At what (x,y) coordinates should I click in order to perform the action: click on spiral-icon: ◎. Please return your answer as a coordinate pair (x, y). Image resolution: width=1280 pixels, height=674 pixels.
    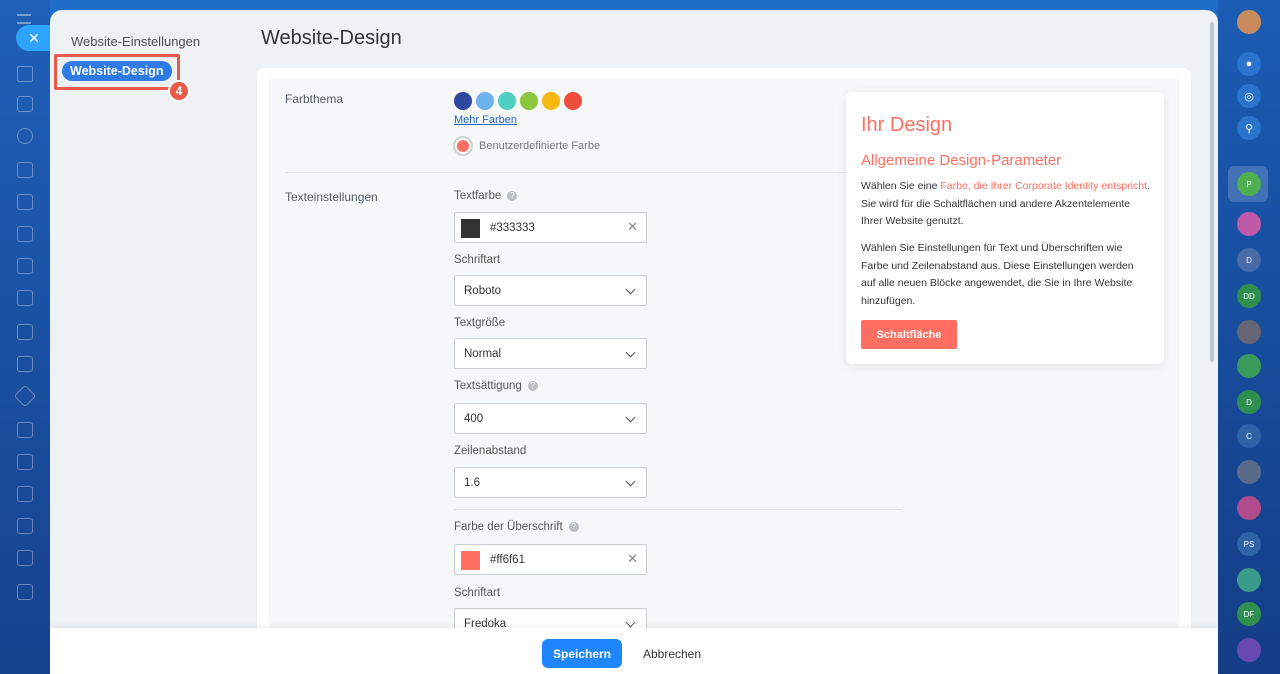
    Looking at the image, I should click on (1249, 96).